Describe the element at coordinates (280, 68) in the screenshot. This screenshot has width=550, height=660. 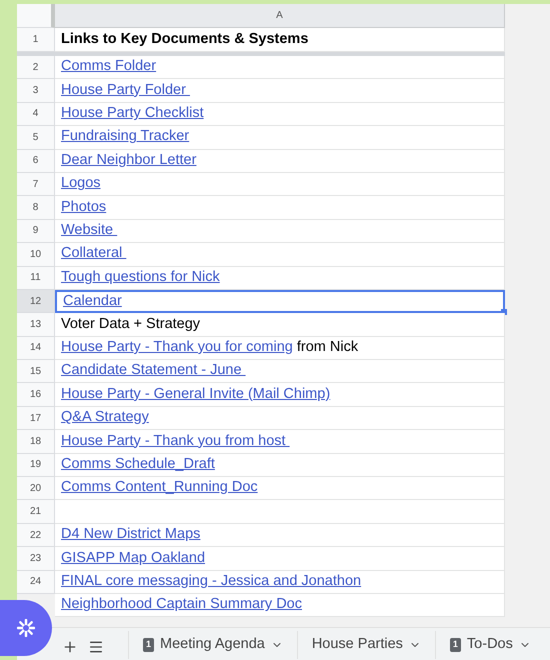
I see `table-cell: Comms Folder` at that location.